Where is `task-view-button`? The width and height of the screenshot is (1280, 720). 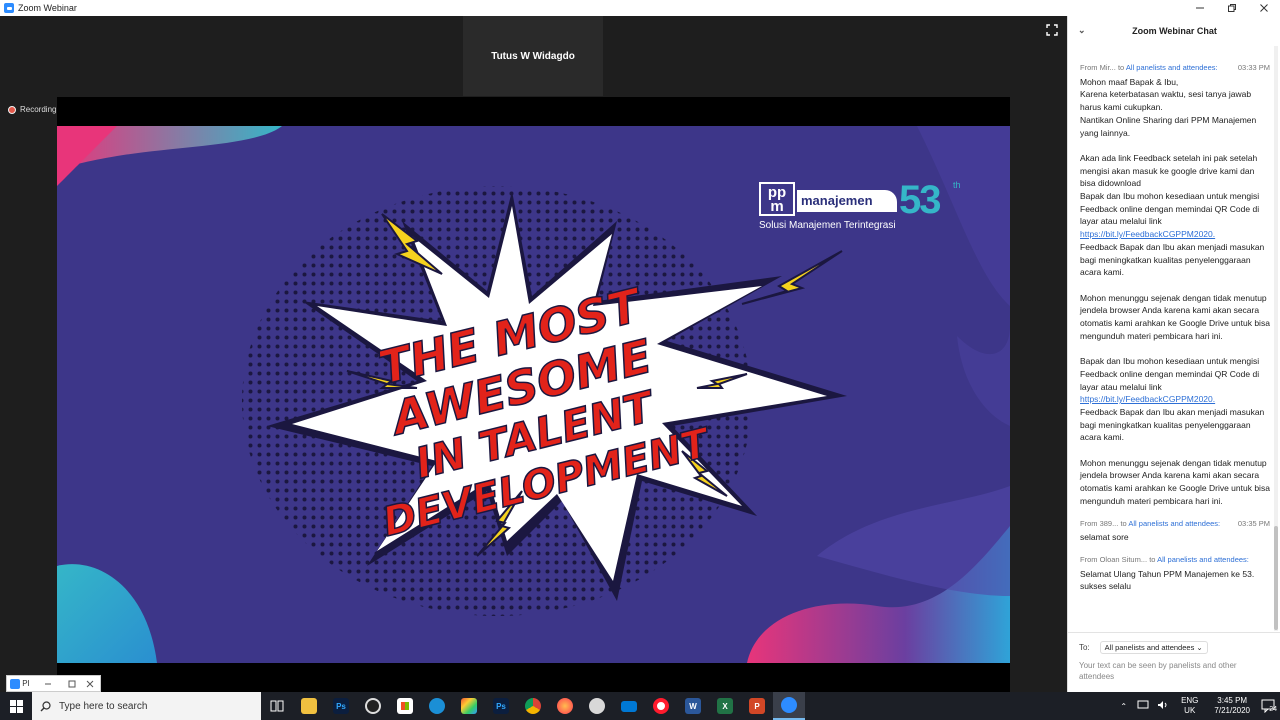 task-view-button is located at coordinates (277, 706).